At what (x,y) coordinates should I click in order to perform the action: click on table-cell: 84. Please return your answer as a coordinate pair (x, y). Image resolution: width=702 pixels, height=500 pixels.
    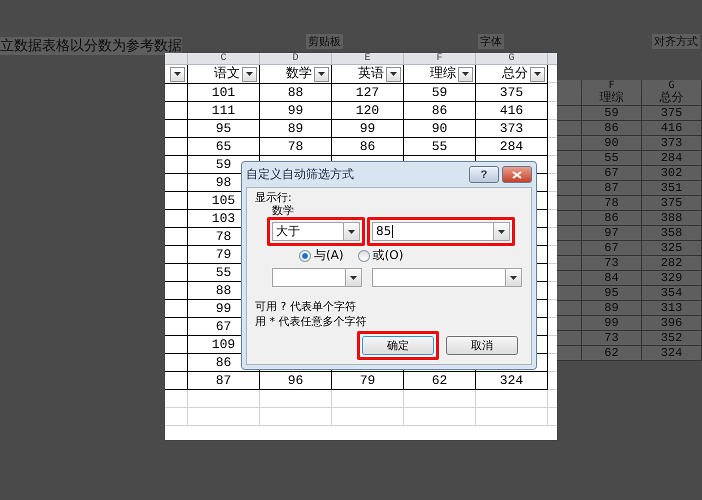
    Looking at the image, I should click on (612, 278).